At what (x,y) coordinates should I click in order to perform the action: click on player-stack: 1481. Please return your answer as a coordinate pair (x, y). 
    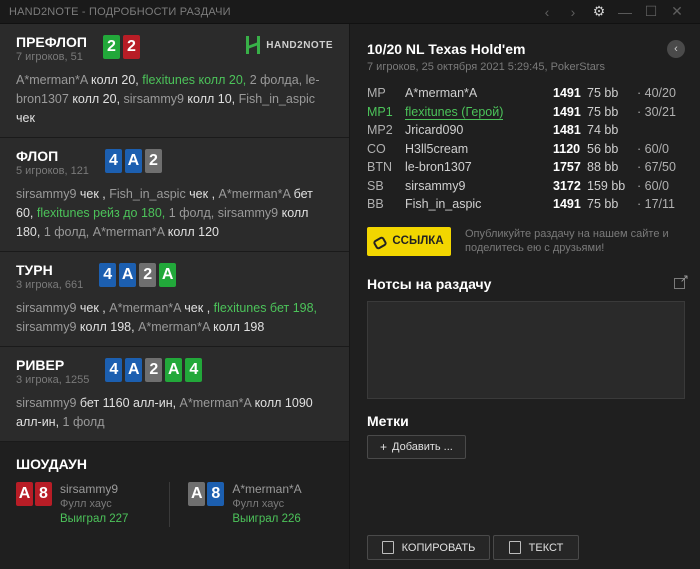
    Looking at the image, I should click on (567, 130).